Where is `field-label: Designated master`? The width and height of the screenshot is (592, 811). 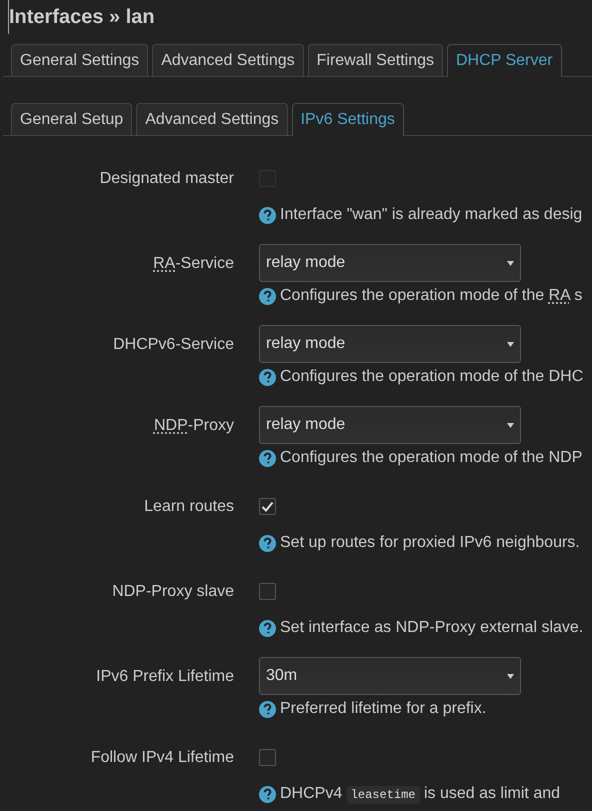 field-label: Designated master is located at coordinates (166, 179).